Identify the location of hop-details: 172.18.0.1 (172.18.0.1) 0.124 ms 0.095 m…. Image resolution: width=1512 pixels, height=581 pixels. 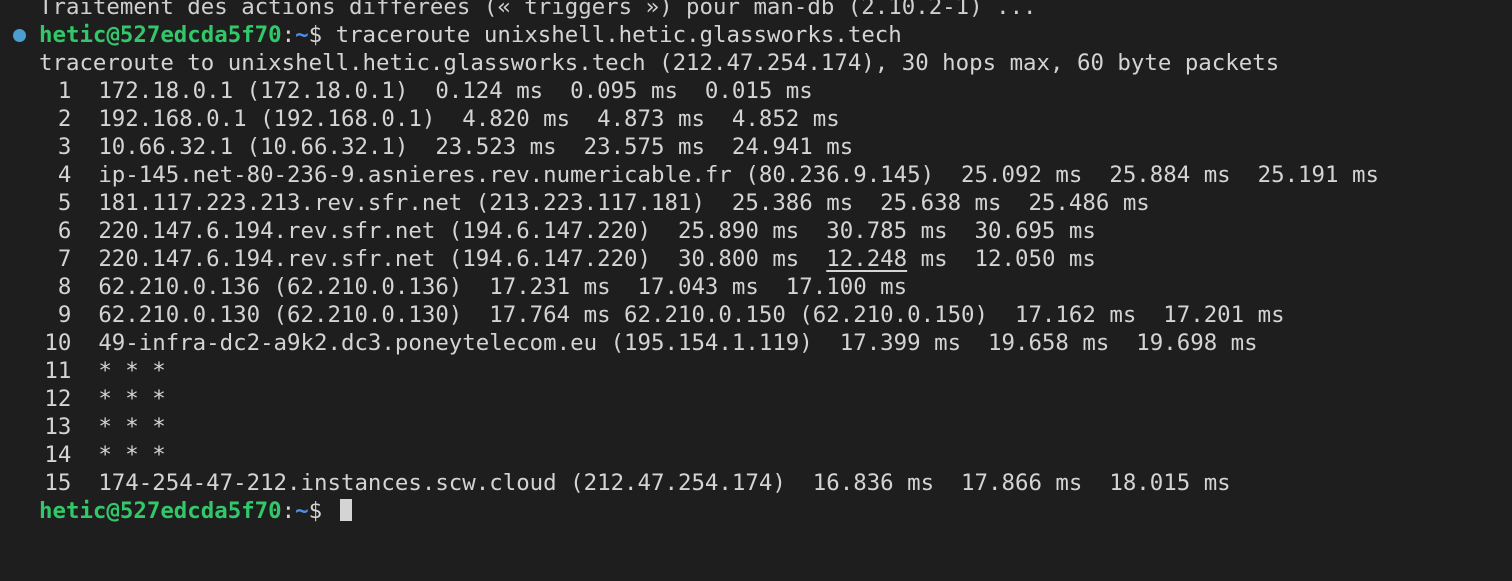
(455, 91).